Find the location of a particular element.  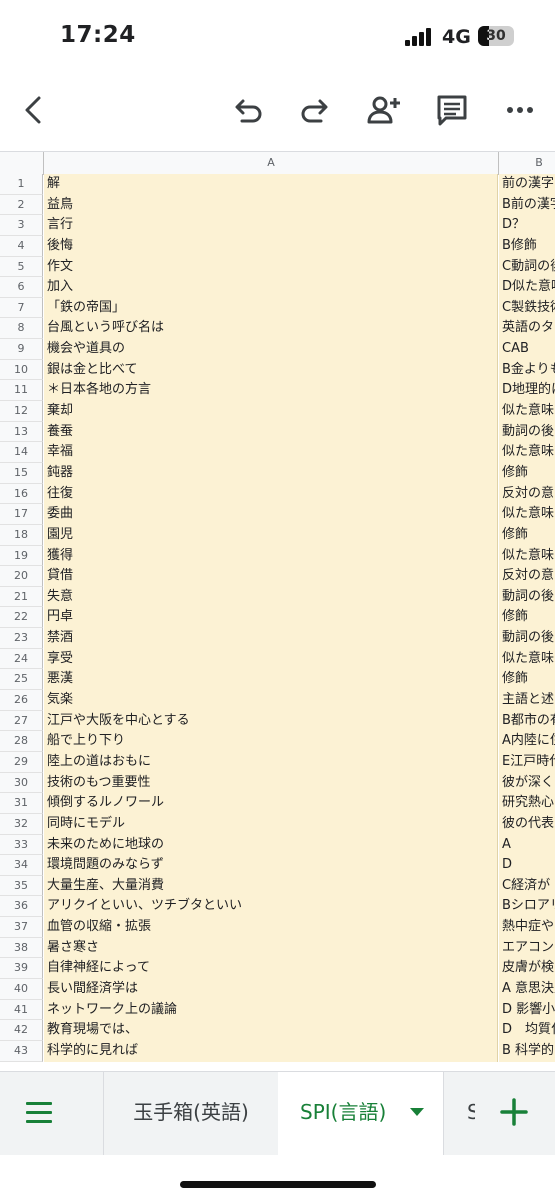

cell-b: D？ is located at coordinates (527, 225).